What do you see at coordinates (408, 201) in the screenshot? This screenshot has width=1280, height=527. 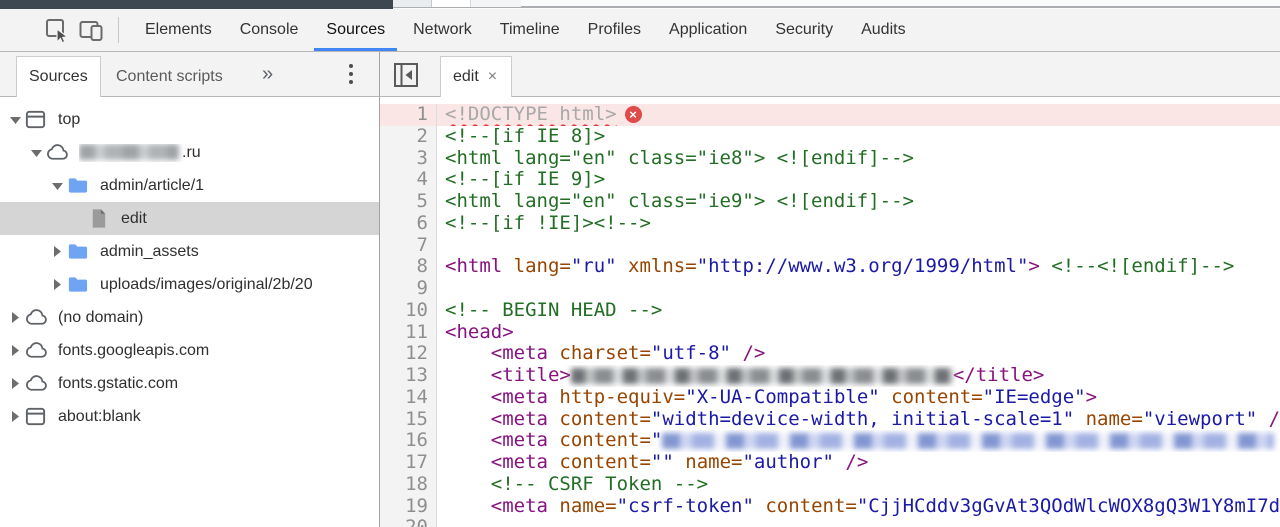 I see `line-number: 5` at bounding box center [408, 201].